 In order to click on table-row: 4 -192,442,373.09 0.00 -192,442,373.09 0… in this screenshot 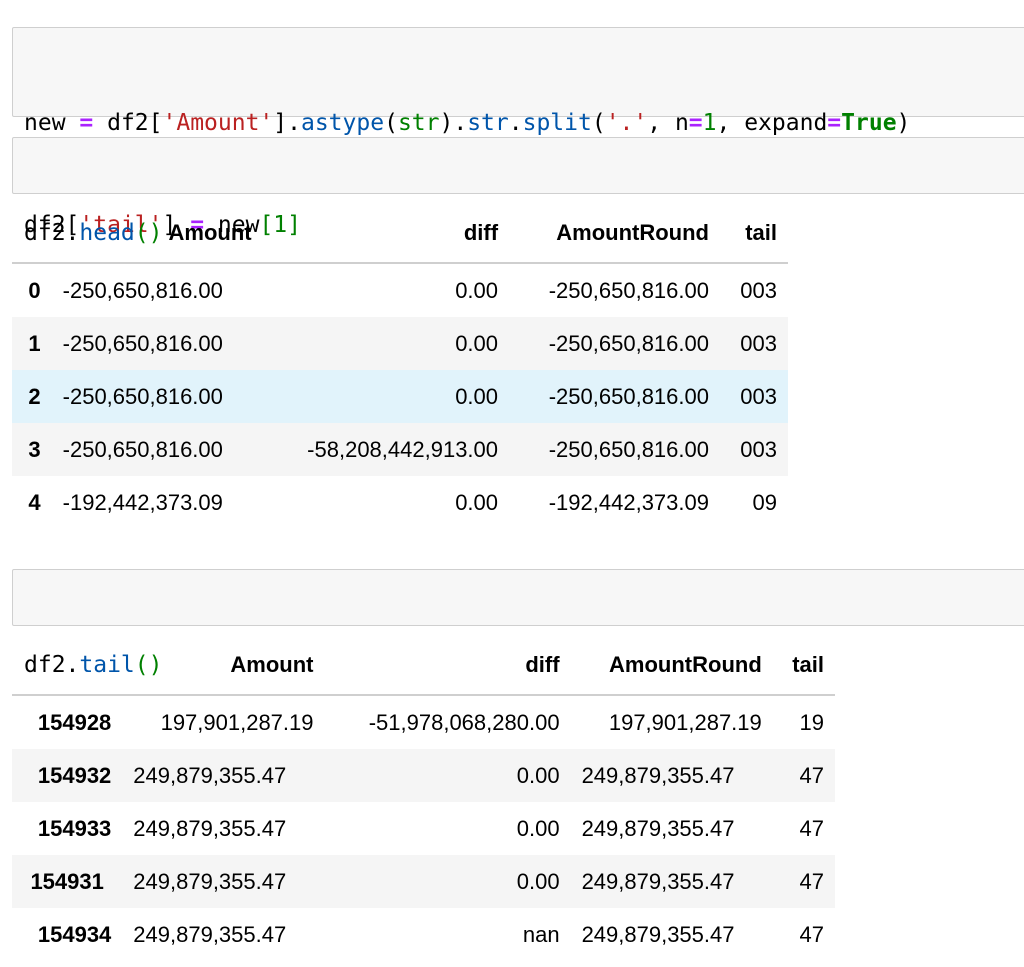, I will do `click(400, 502)`.